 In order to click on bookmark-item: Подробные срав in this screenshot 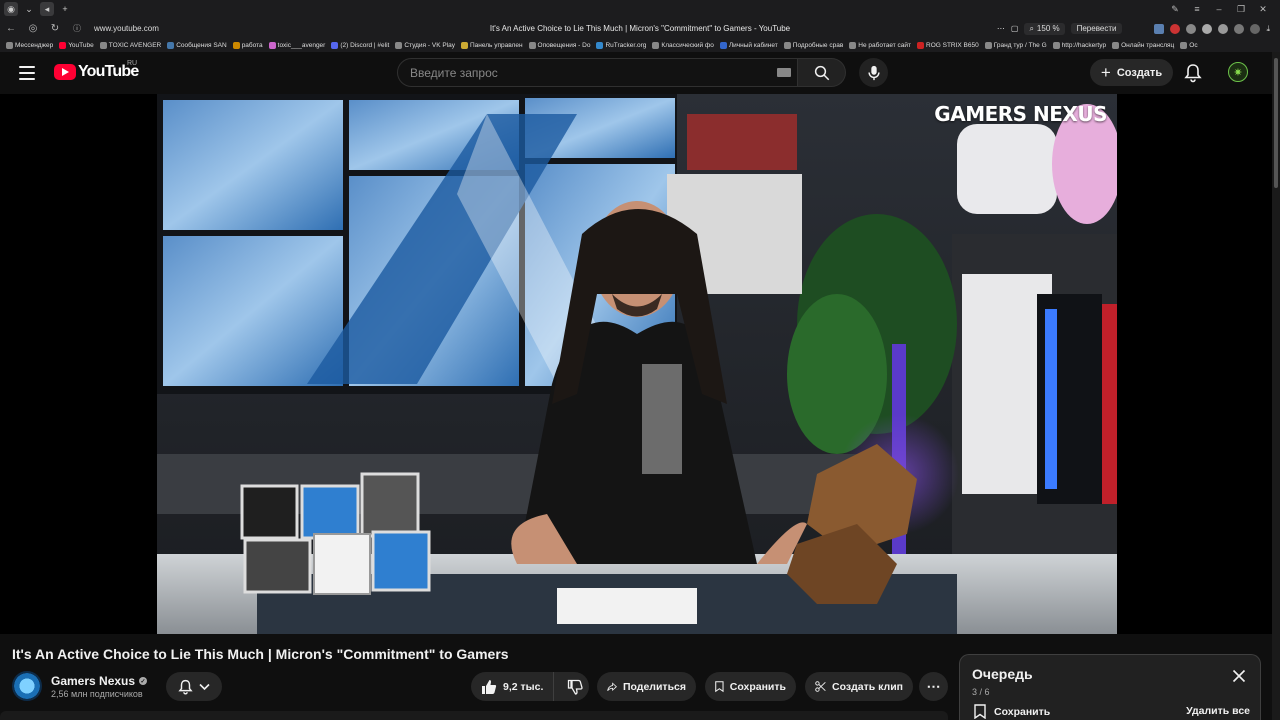, I will do `click(813, 45)`.